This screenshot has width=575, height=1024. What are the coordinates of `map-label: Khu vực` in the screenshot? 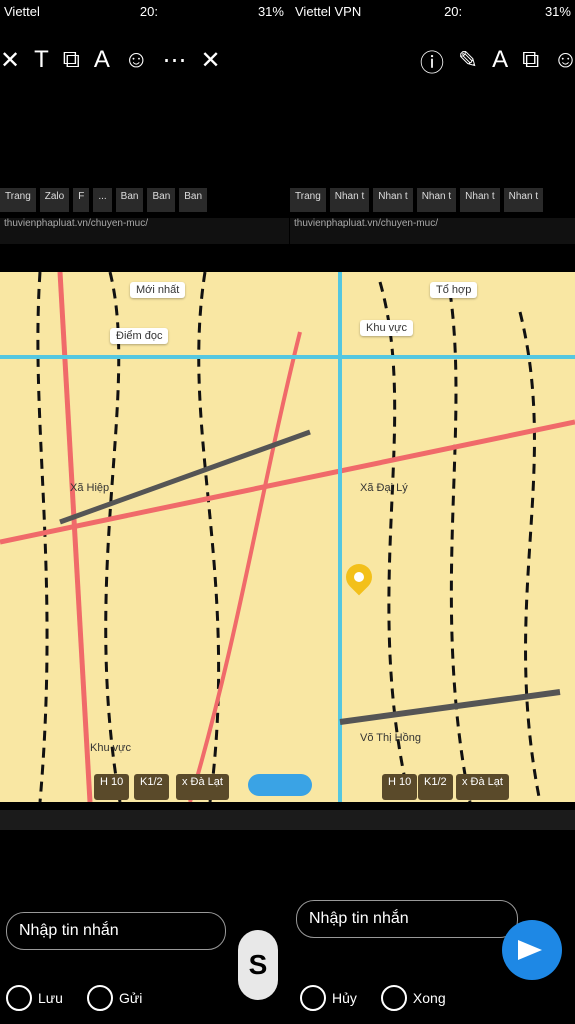 It's located at (110, 748).